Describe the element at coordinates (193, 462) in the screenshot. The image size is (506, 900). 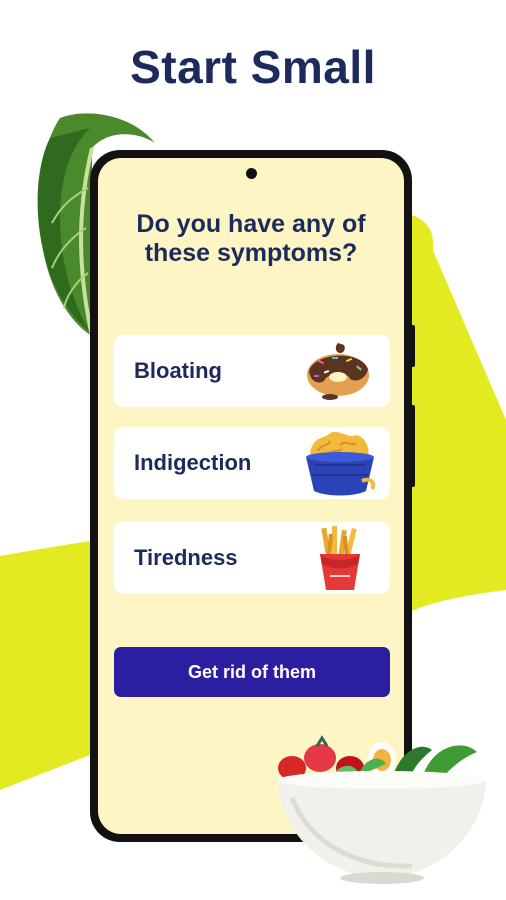
I see `option-label: Indigection` at that location.